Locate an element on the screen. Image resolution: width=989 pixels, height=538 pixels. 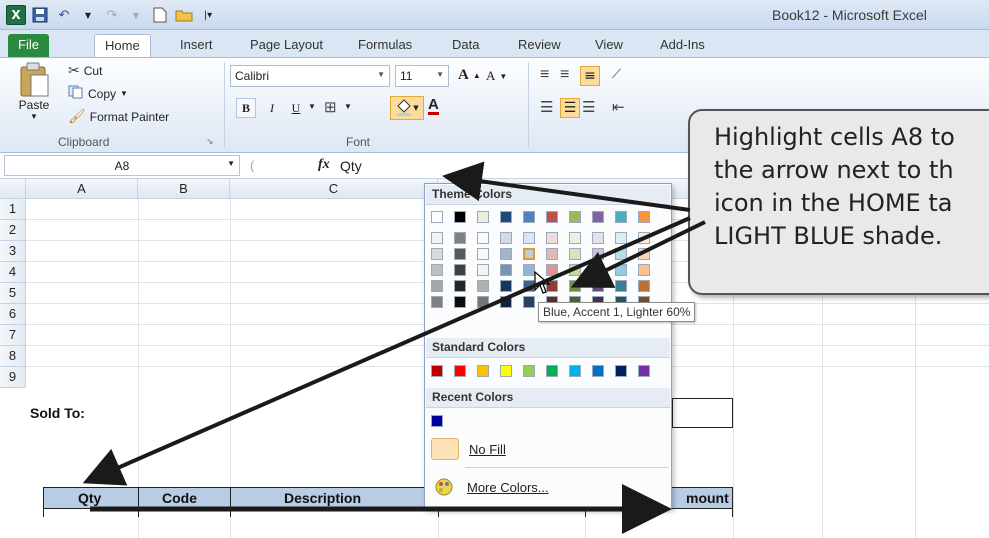
arrow-to-light-blue-swatch is located at coordinates (638, 254).